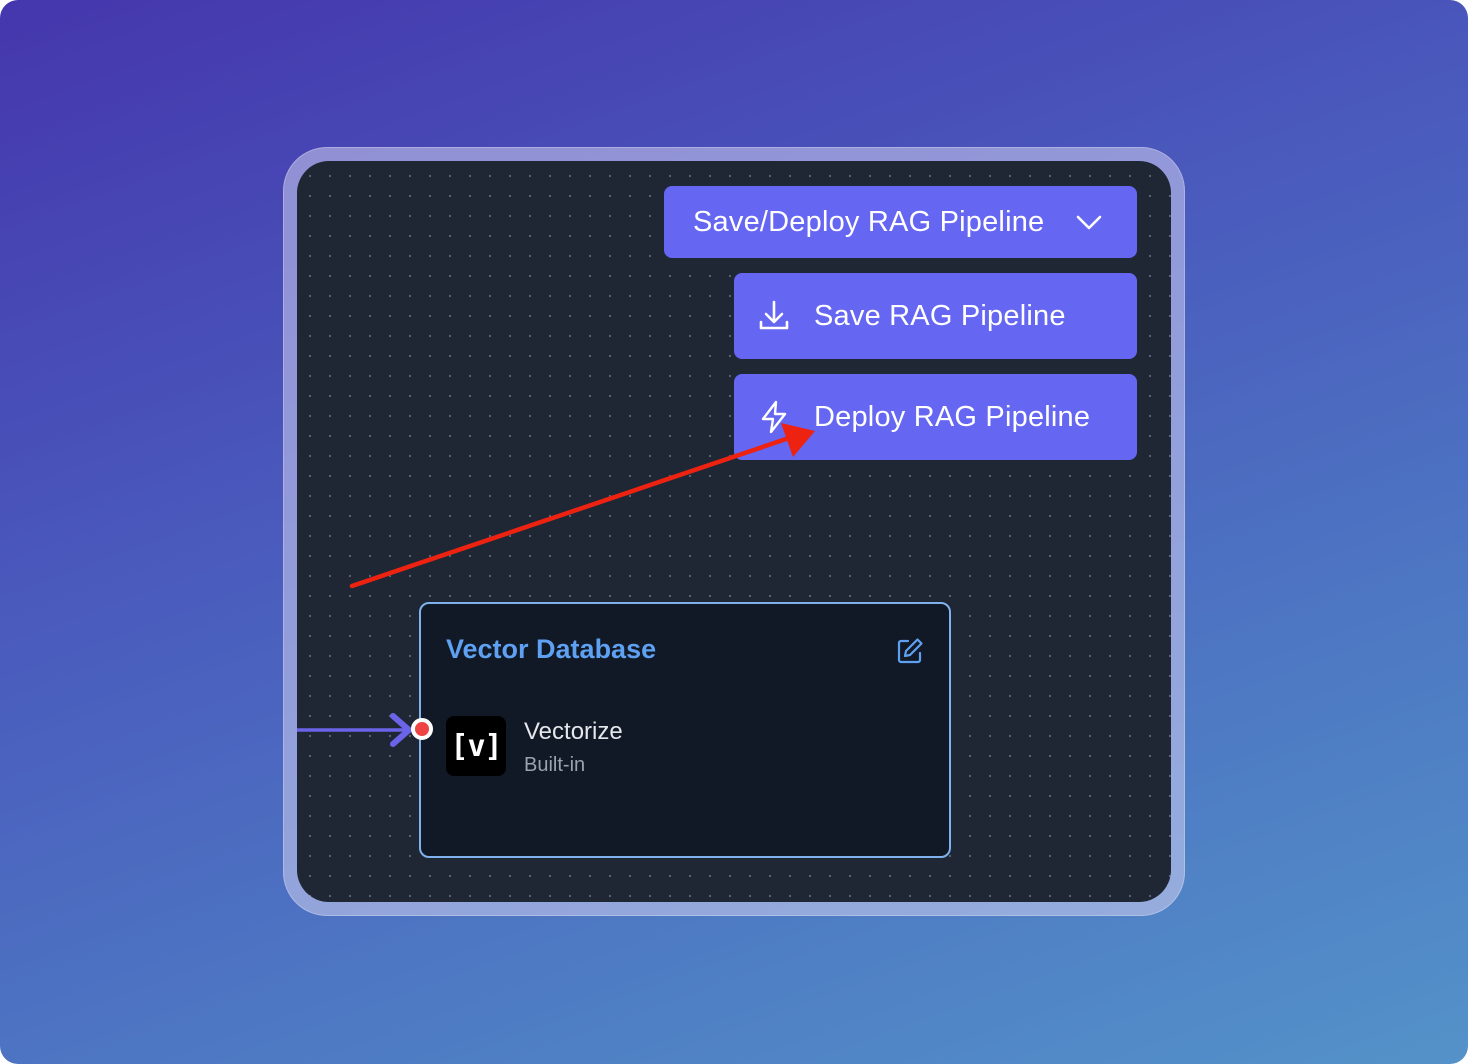 Image resolution: width=1468 pixels, height=1064 pixels. I want to click on vectorize-logo: [v], so click(476, 746).